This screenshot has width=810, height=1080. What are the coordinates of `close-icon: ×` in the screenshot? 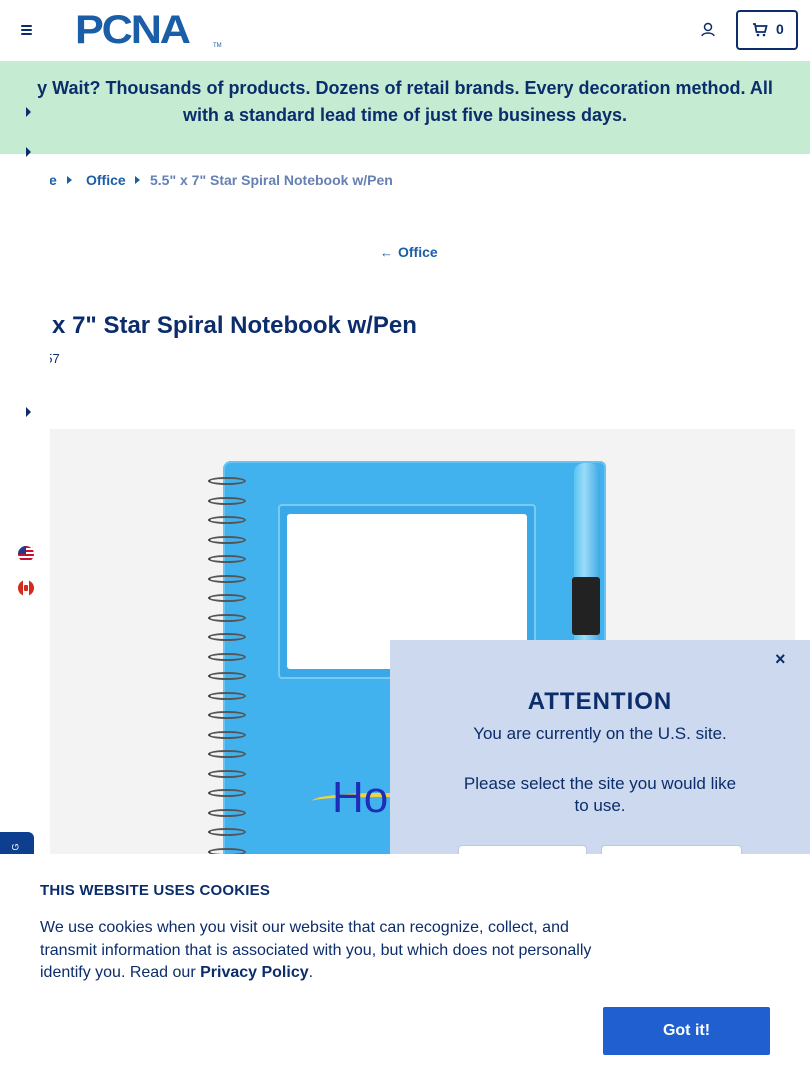 It's located at (780, 659).